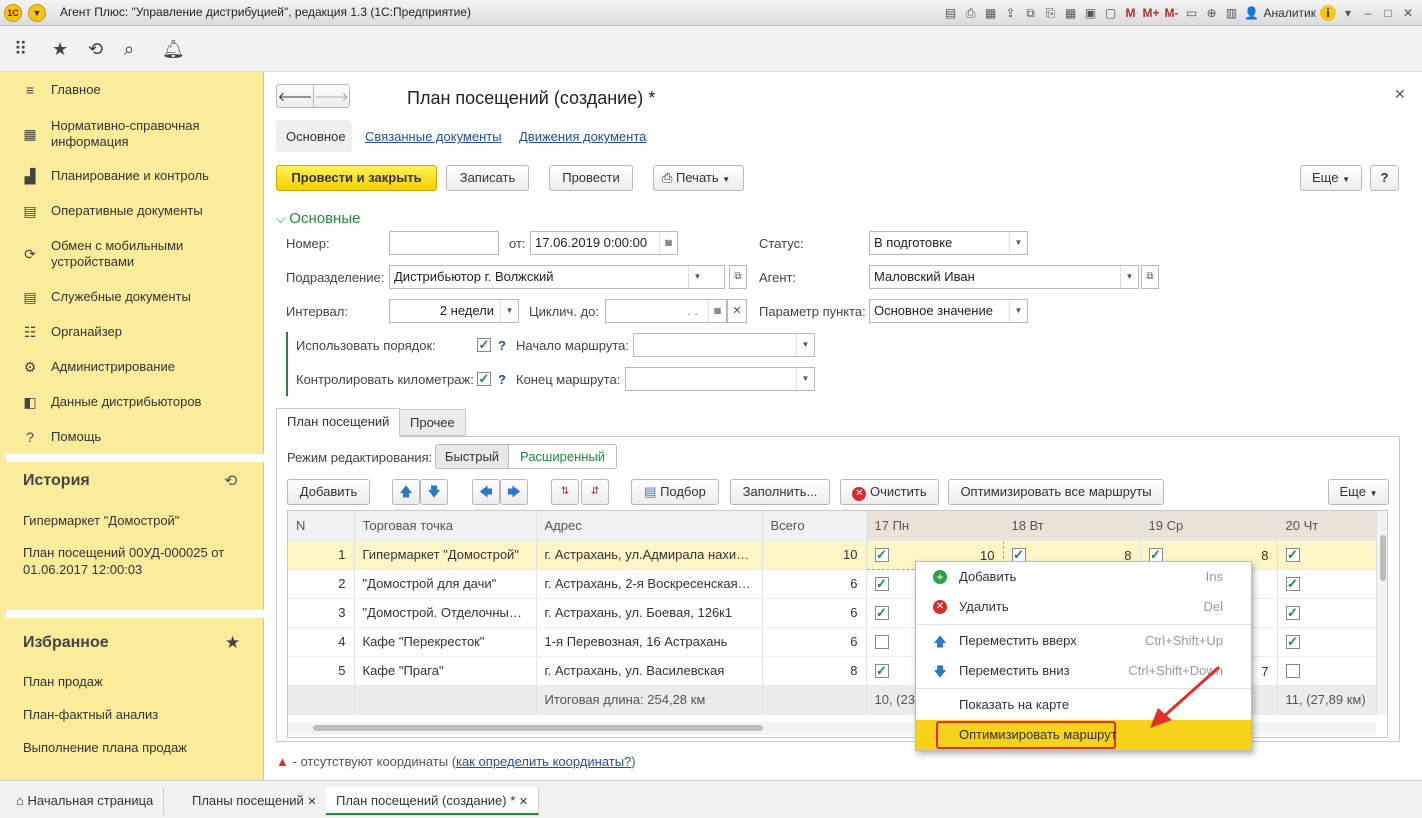 The width and height of the screenshot is (1422, 818). What do you see at coordinates (255, 801) in the screenshot?
I see `tab-visit-plans: Планы посещений ✕` at bounding box center [255, 801].